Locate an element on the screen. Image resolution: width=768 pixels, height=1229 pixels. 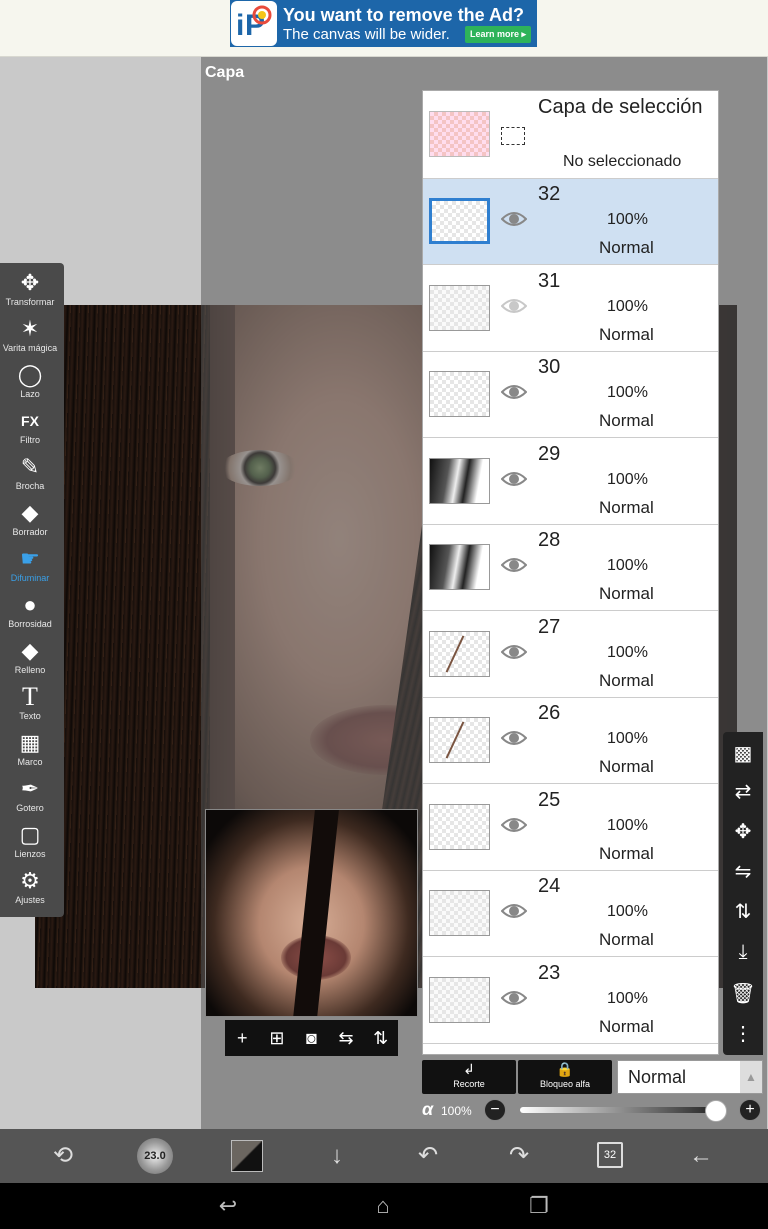
tool-filter: FX Filtro is located at coordinates (30, 430).